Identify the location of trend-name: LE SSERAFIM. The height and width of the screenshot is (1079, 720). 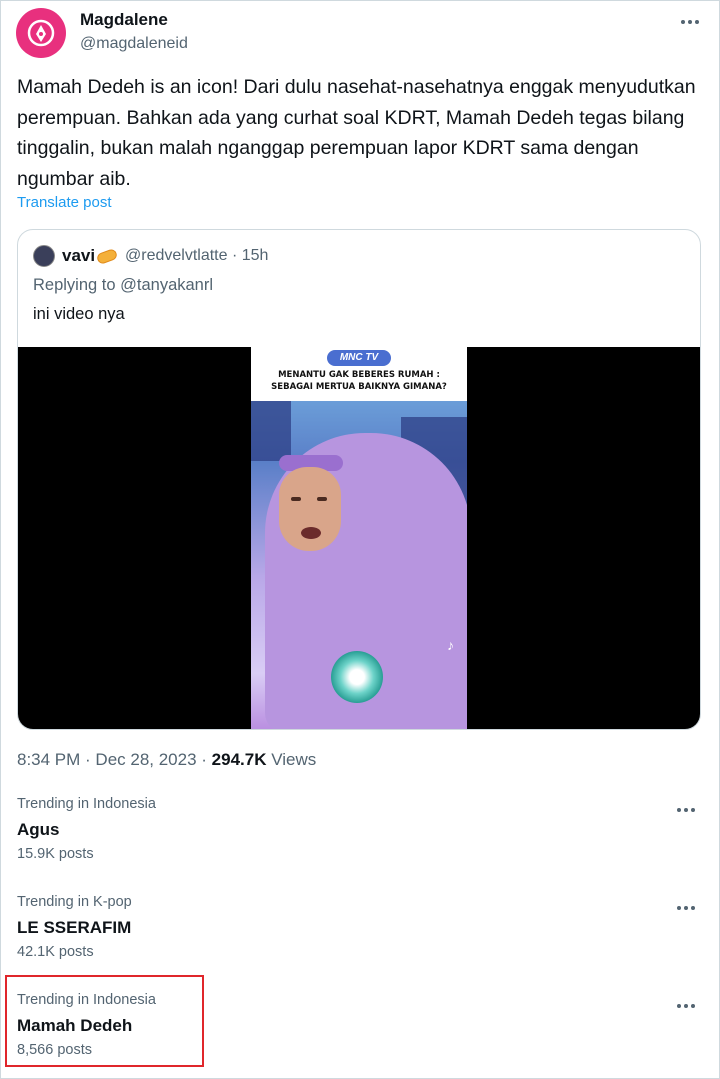
(74, 927).